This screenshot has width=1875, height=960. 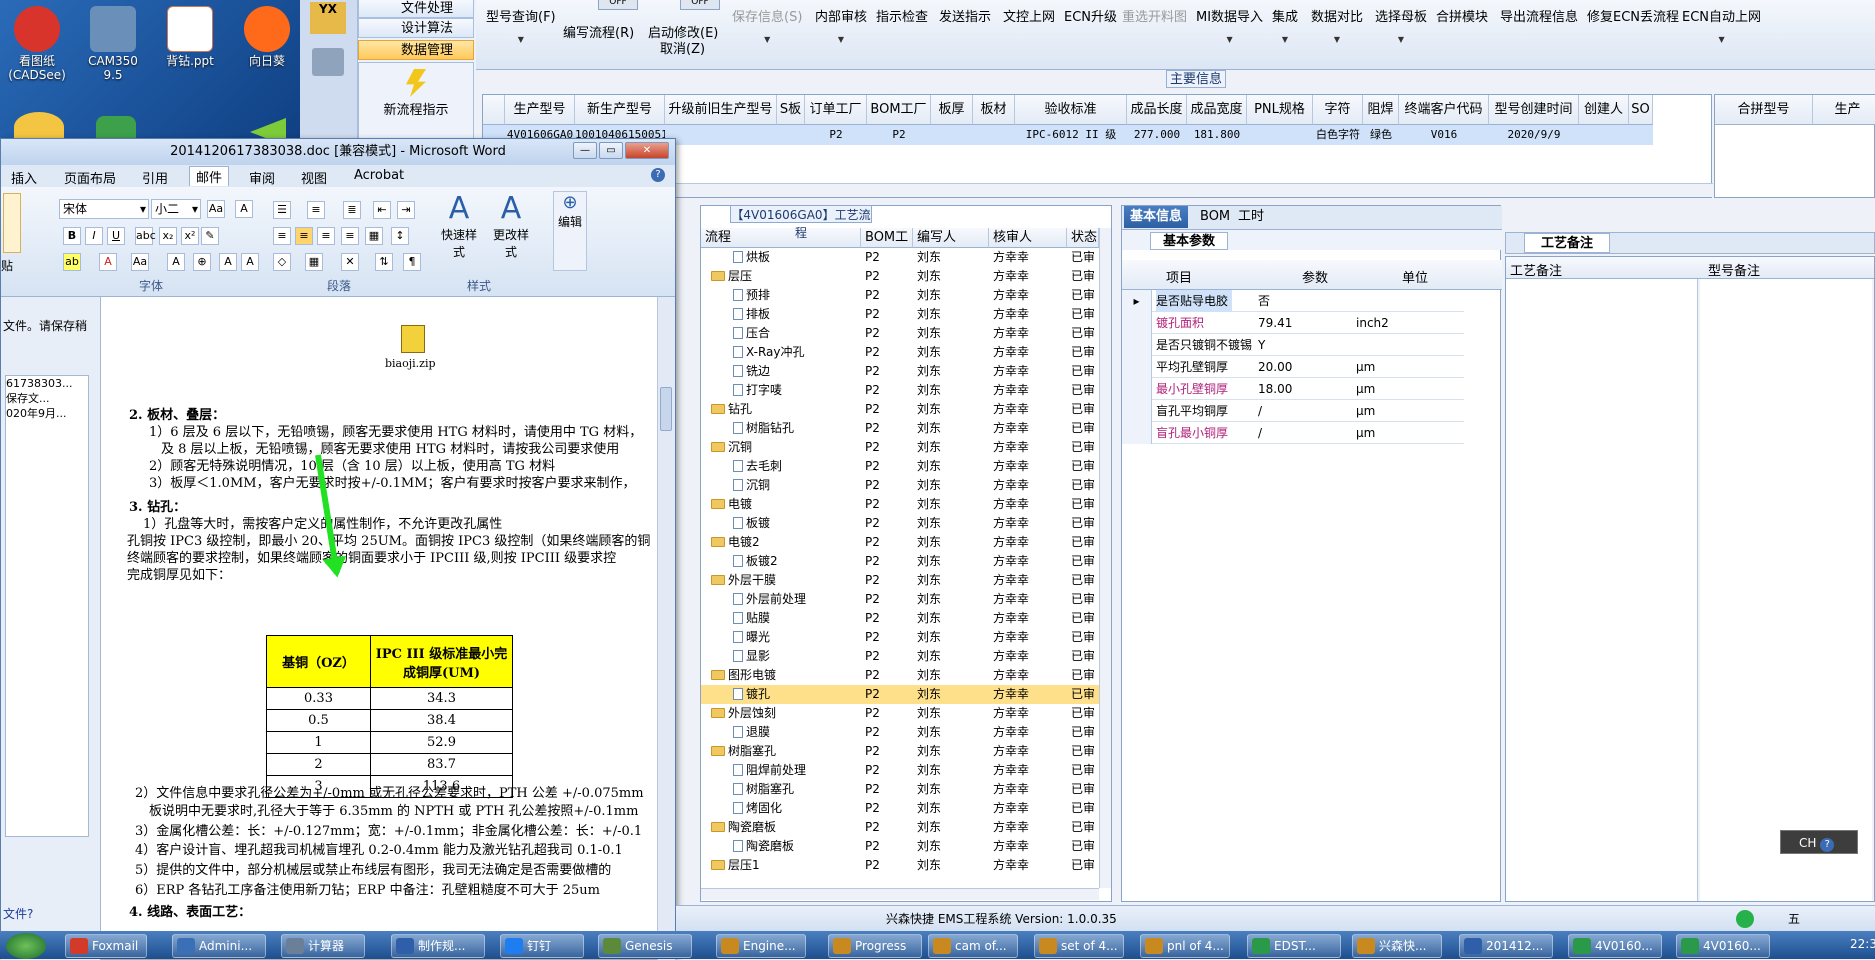 I want to click on list-item: 贴膜 P2 刘东 方幸幸 已审, so click(x=900, y=618).